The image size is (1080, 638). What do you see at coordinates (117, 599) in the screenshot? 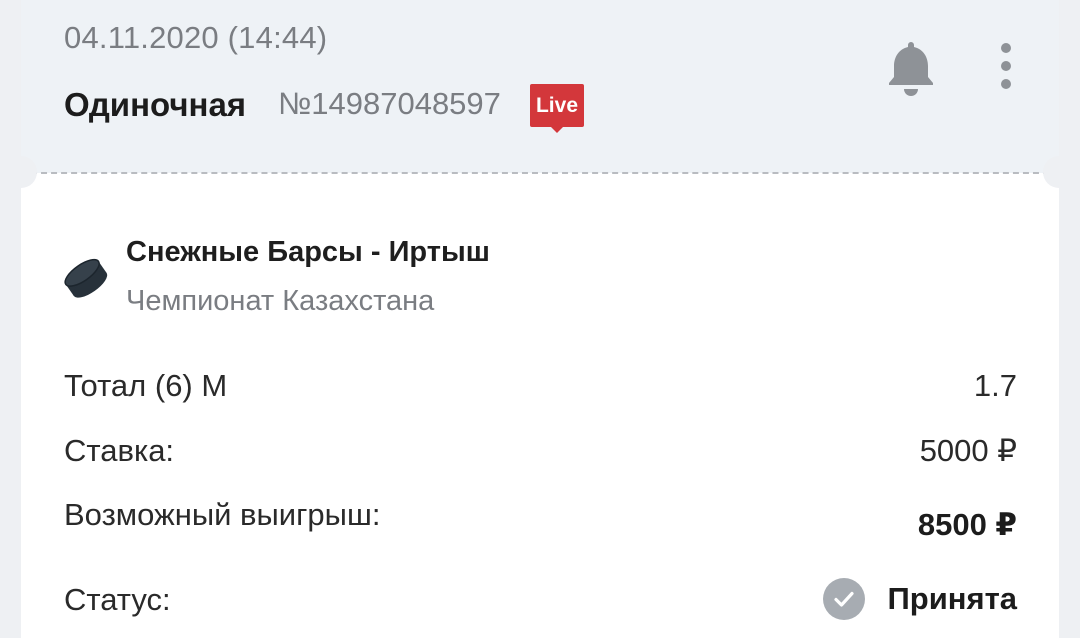
I see `status-label: Статус:` at bounding box center [117, 599].